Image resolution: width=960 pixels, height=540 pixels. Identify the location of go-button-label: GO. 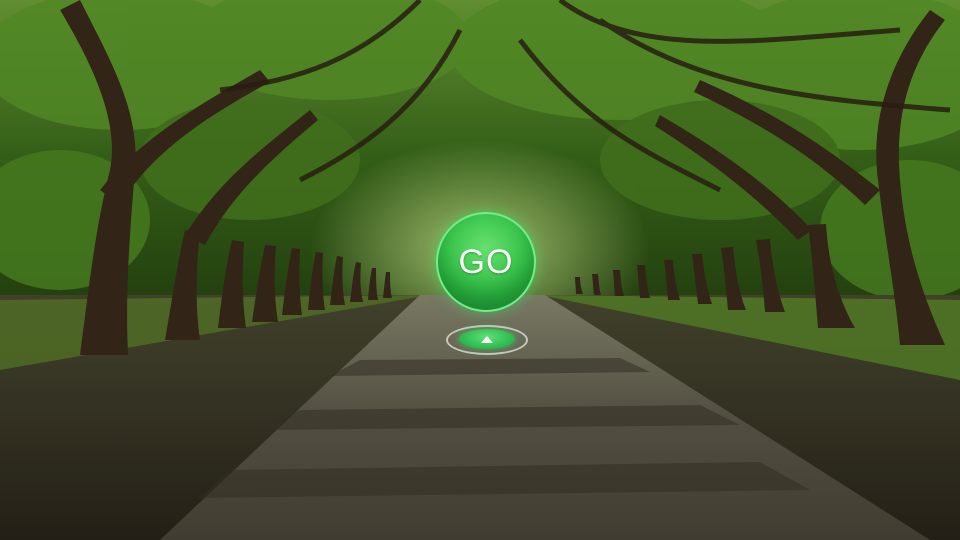
(486, 261).